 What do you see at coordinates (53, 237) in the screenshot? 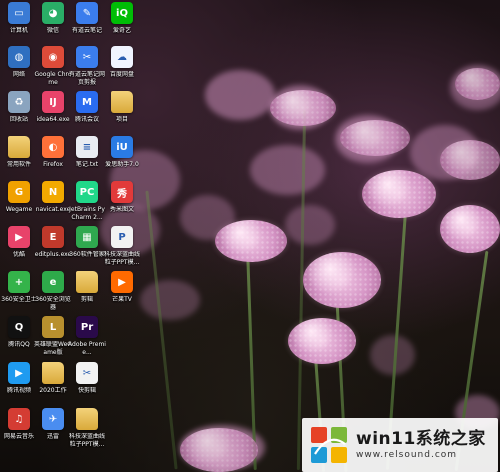
I see `editplus-icon: E` at bounding box center [53, 237].